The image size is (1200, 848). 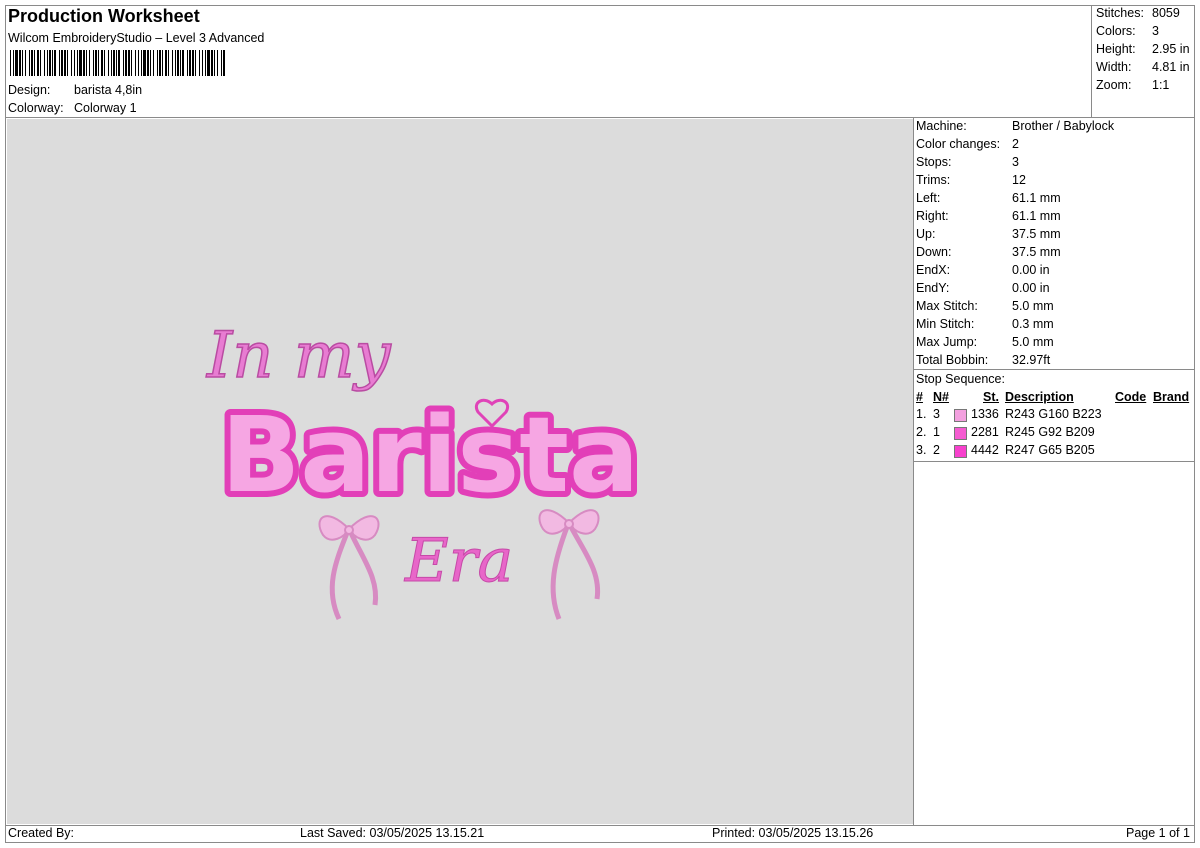 What do you see at coordinates (1039, 397) in the screenshot?
I see `column-header-description: Description` at bounding box center [1039, 397].